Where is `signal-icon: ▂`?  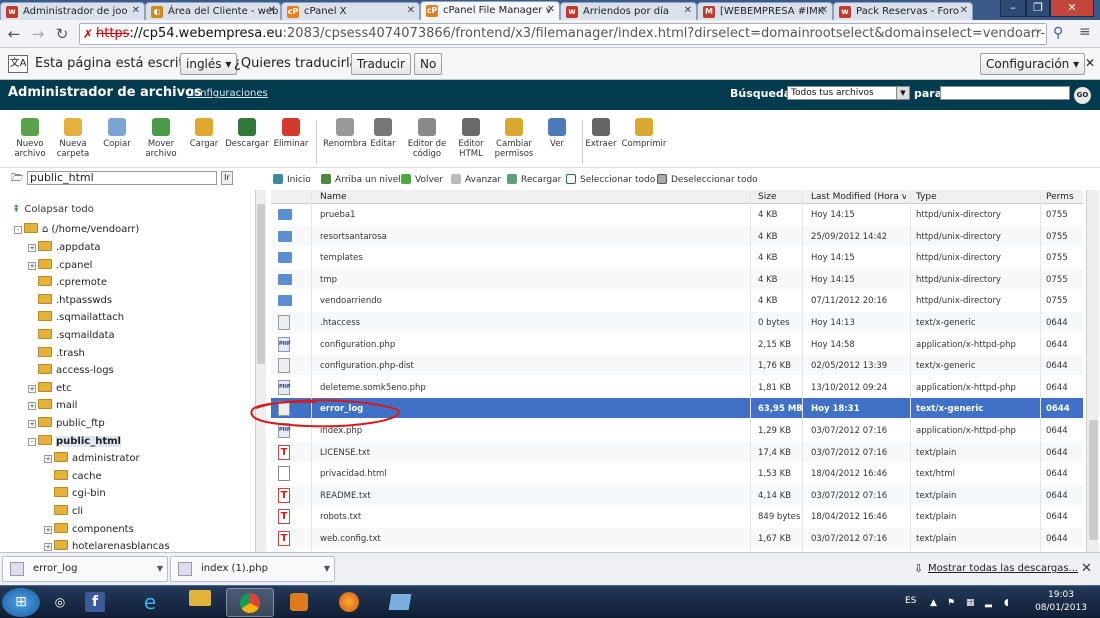
signal-icon: ▂ is located at coordinates (990, 603).